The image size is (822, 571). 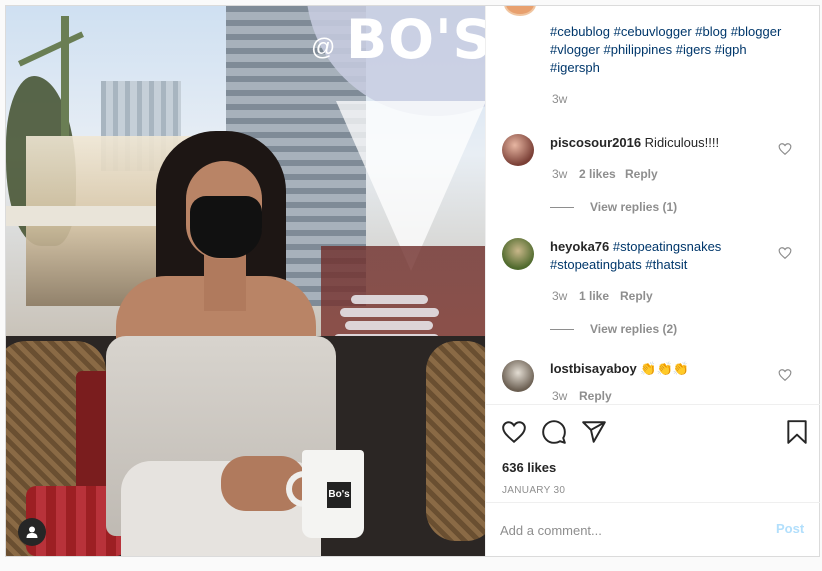 What do you see at coordinates (225, 281) in the screenshot?
I see `woman-neck` at bounding box center [225, 281].